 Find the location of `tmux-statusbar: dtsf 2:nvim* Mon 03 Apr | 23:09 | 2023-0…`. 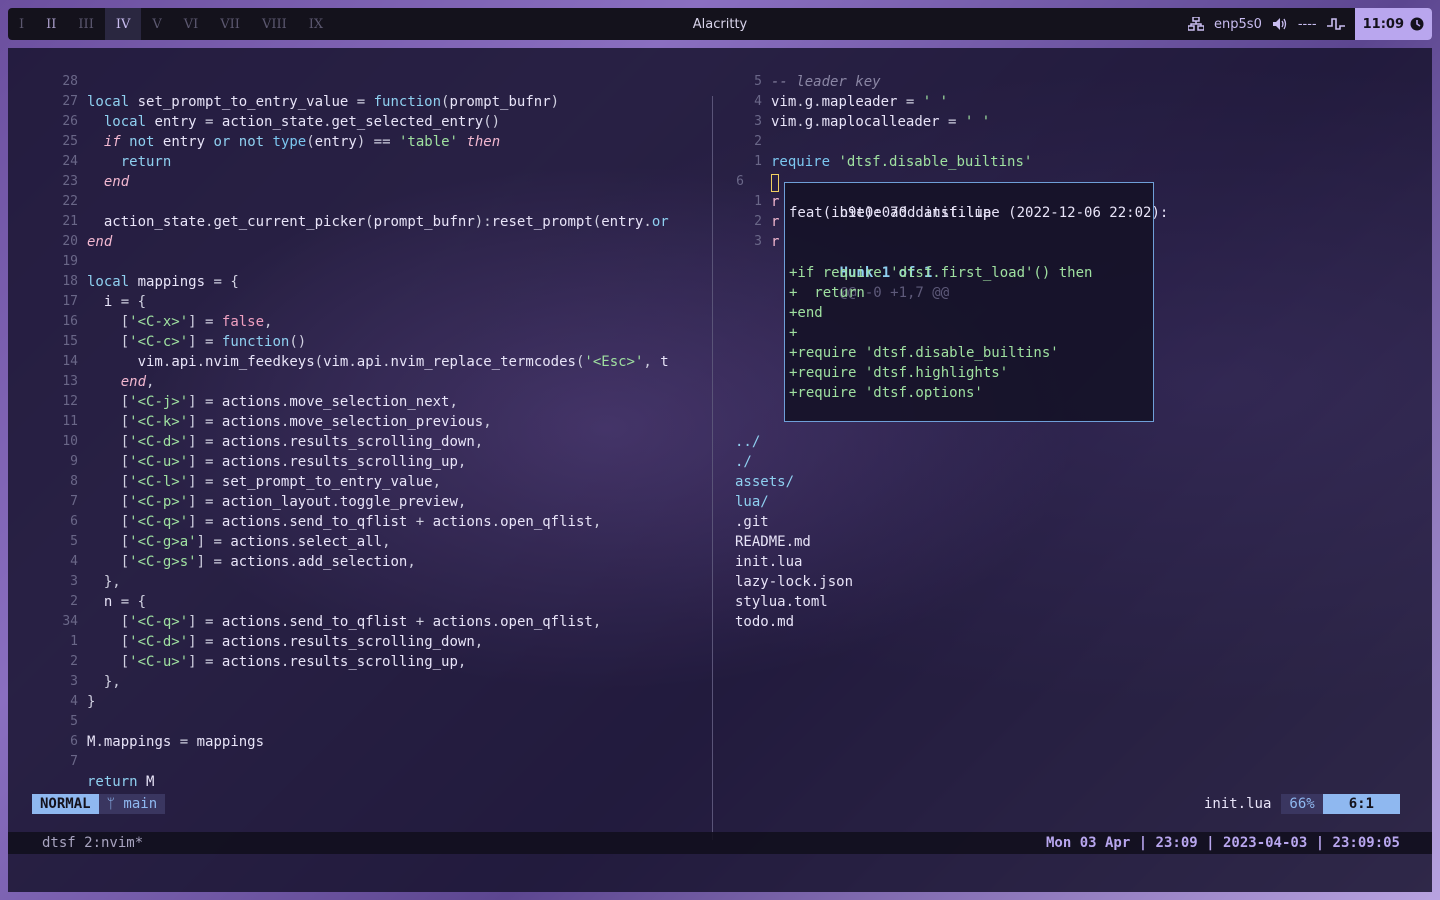

tmux-statusbar: dtsf 2:nvim* Mon 03 Apr | 23:09 | 2023-0… is located at coordinates (720, 843).